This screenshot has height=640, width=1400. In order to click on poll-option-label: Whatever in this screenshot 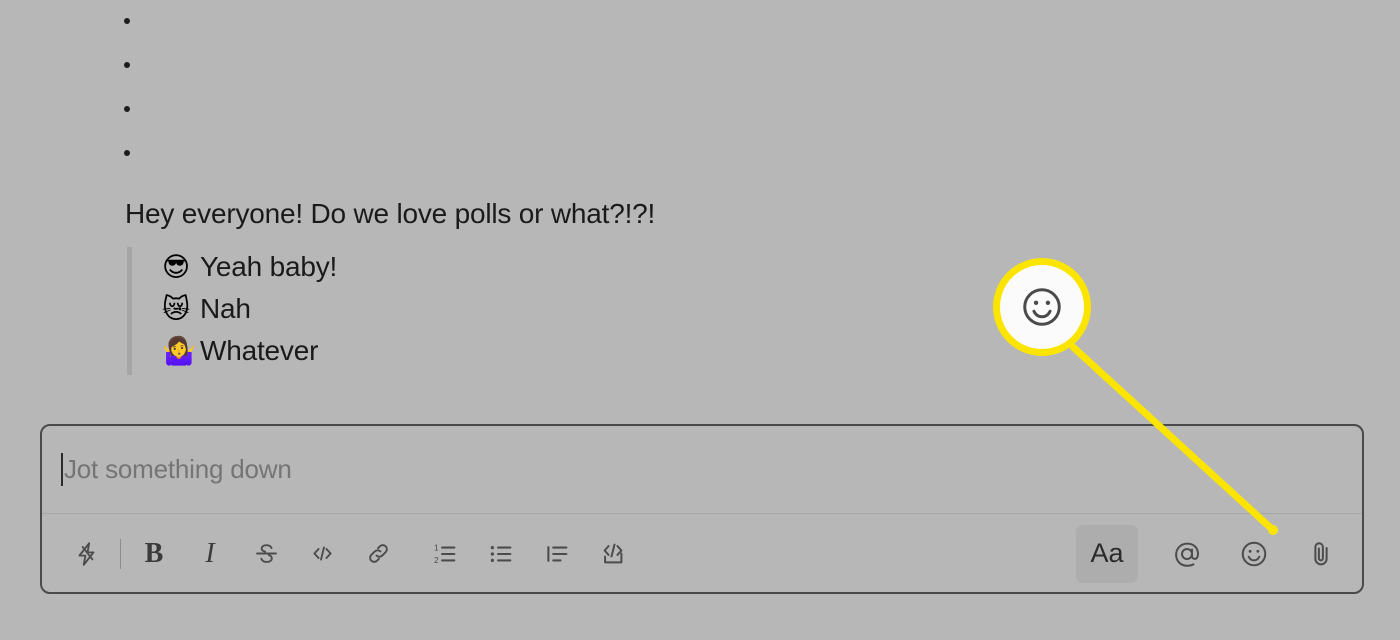, I will do `click(259, 350)`.